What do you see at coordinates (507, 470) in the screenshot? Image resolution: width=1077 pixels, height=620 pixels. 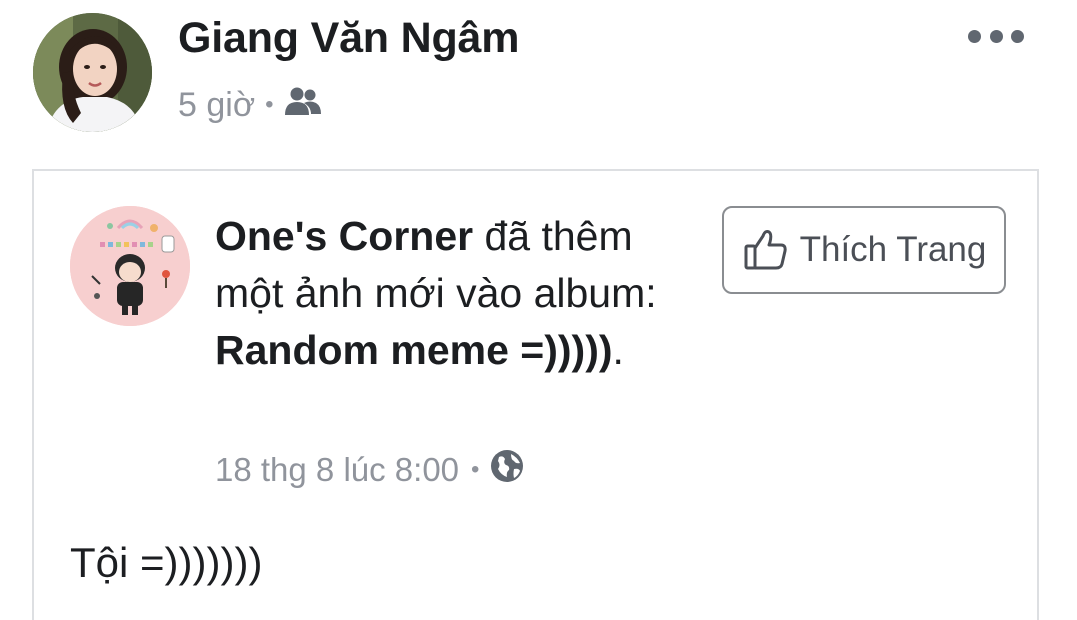 I see `globe-icon` at bounding box center [507, 470].